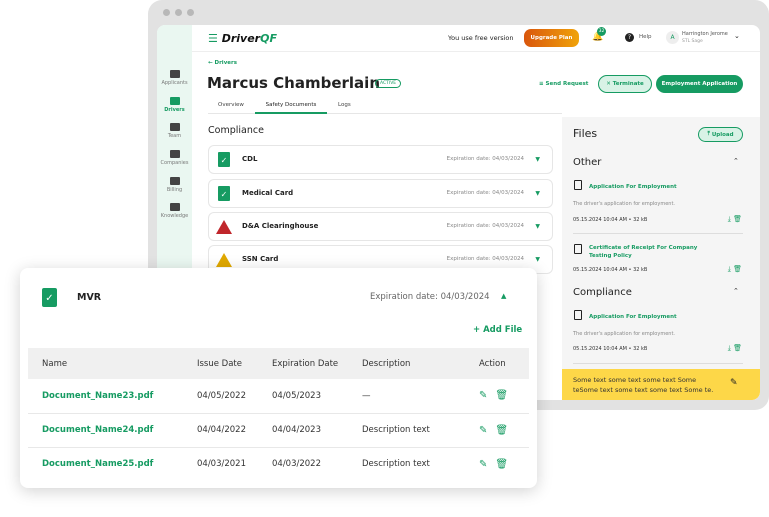 Image resolution: width=769 pixels, height=517 pixels. Describe the element at coordinates (481, 38) in the screenshot. I see `free-version-text: You use free version` at that location.